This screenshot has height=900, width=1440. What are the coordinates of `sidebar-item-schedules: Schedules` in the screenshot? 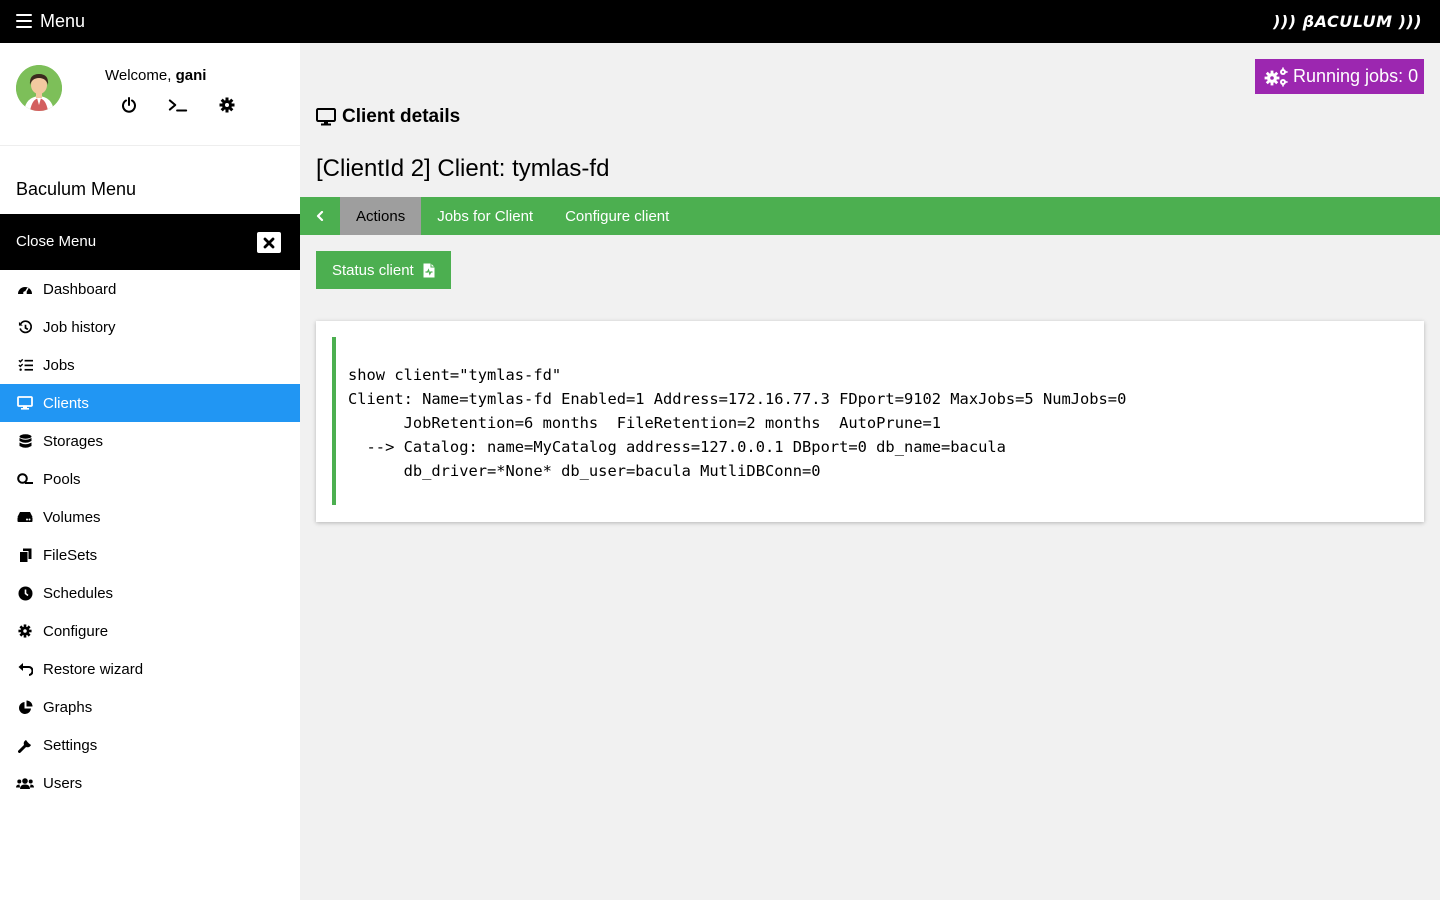 It's located at (150, 593).